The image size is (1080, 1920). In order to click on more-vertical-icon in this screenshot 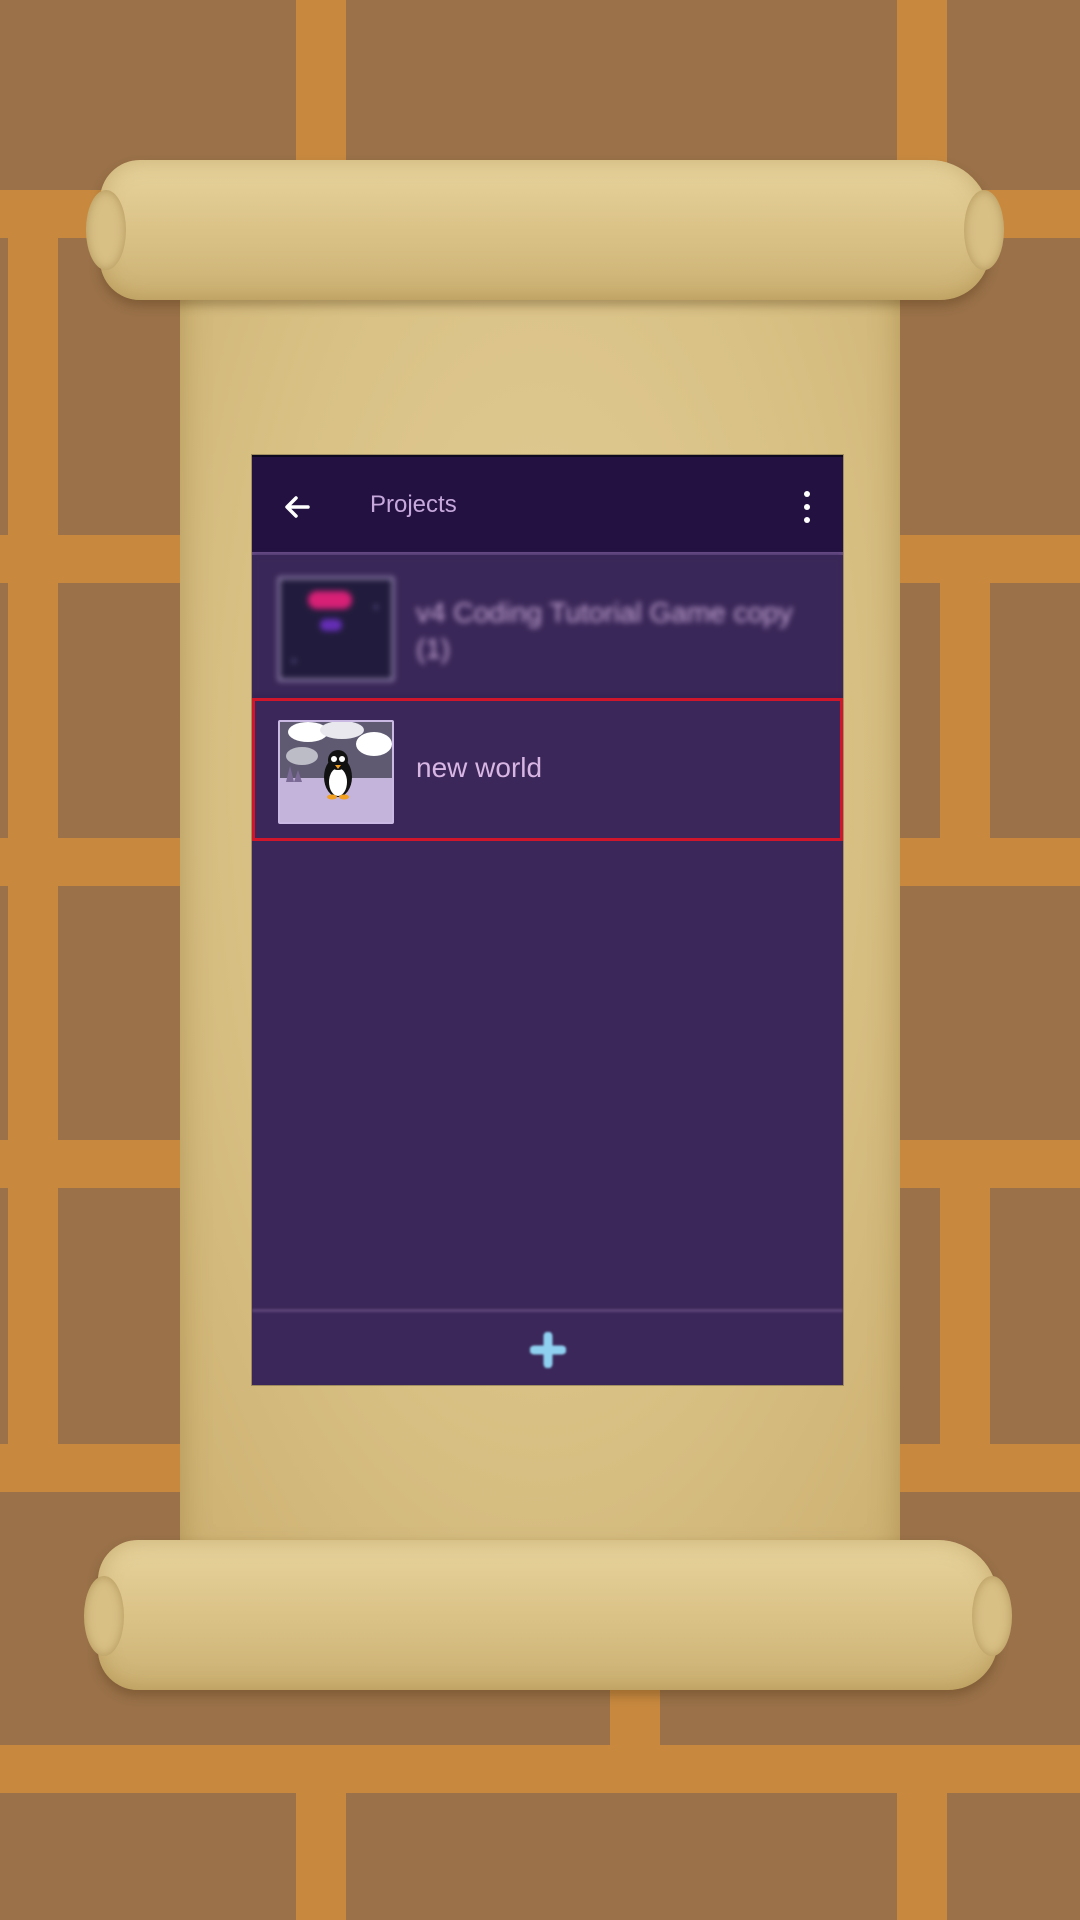, I will do `click(807, 494)`.